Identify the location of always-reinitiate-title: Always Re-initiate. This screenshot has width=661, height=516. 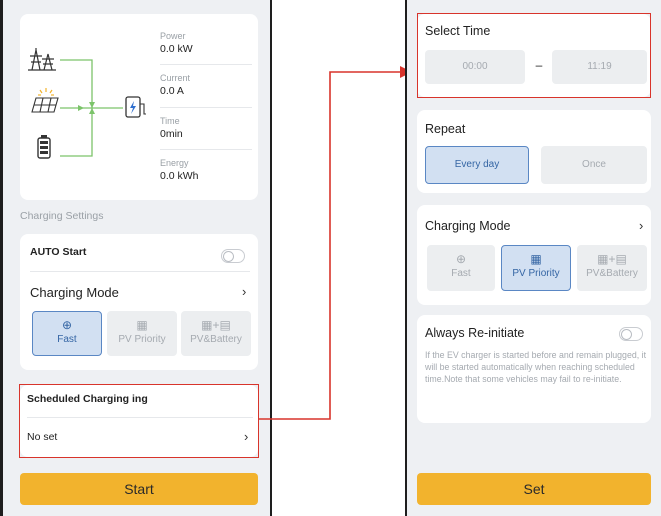
(475, 333).